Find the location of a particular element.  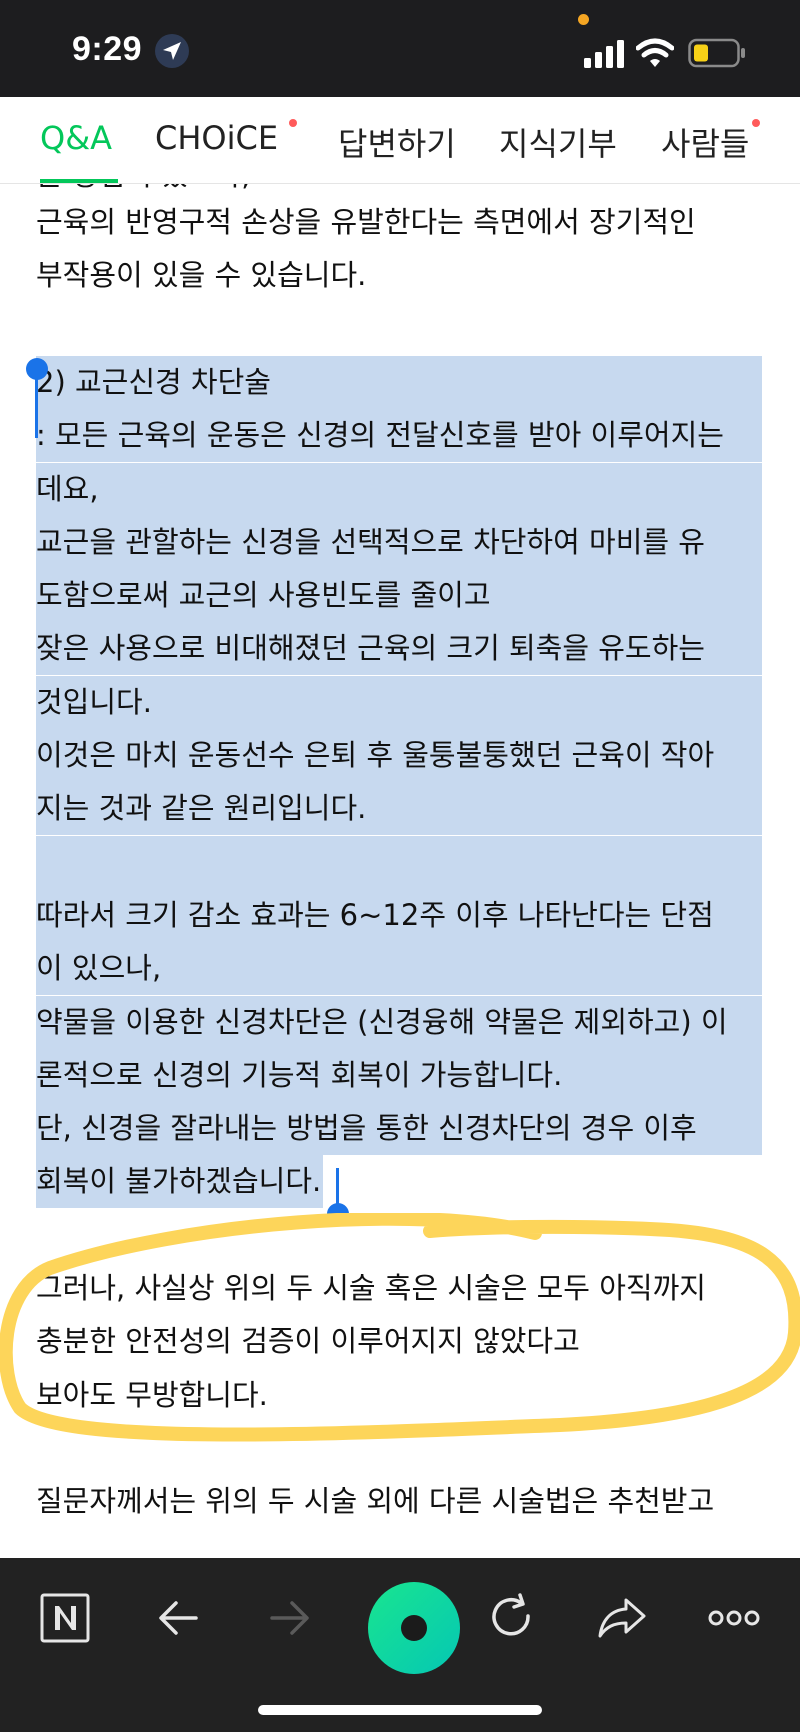

article-line: 잦은 사용으로 비대해졌던 근육의 크기 퇴축을 유도하는 is located at coordinates (399, 649).